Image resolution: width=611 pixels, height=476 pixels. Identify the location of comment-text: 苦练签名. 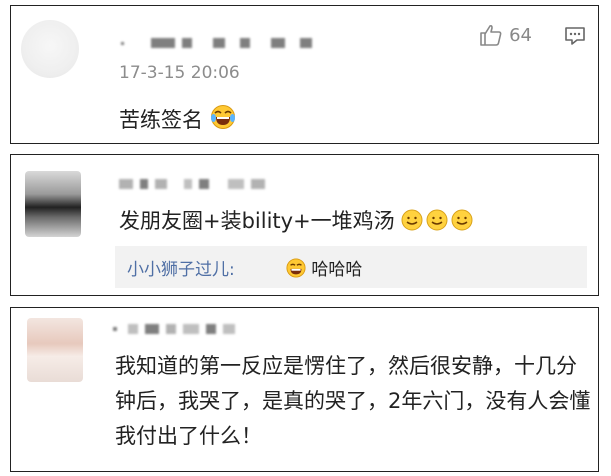
(177, 120).